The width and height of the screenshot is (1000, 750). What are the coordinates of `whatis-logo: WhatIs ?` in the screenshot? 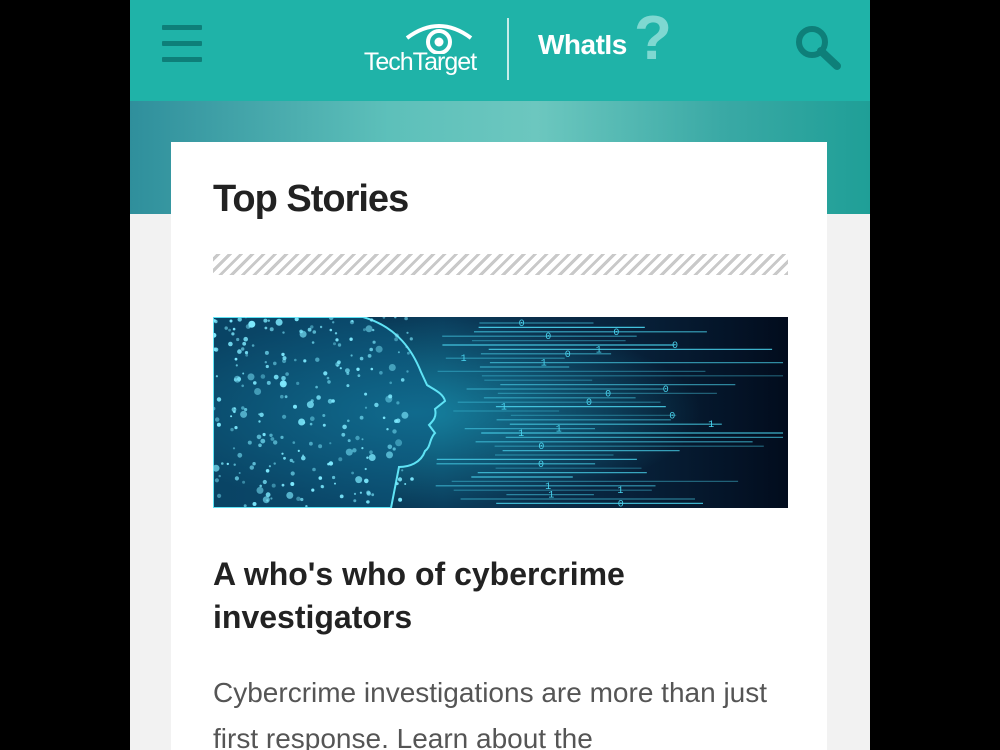 It's located at (608, 45).